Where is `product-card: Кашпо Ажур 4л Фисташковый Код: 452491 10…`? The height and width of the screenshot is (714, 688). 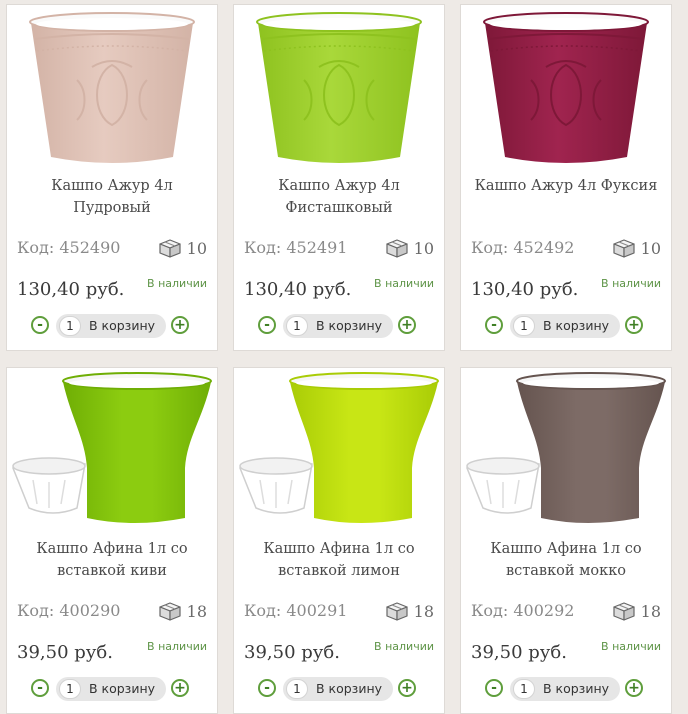
product-card: Кашпо Ажур 4л Фисташковый Код: 452491 10… is located at coordinates (339, 177).